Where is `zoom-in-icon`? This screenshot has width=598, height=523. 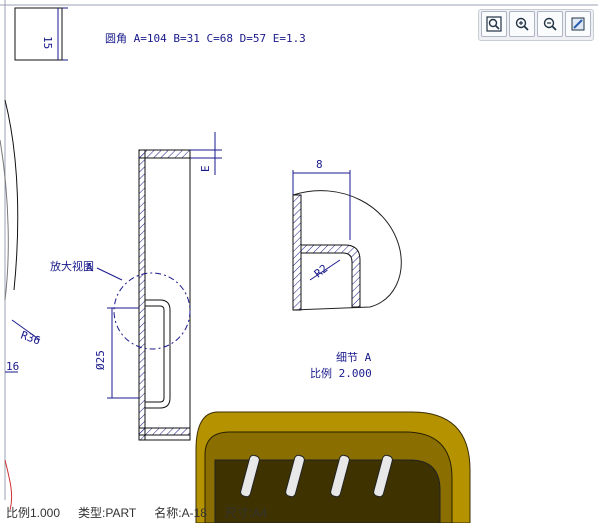 zoom-in-icon is located at coordinates (522, 24).